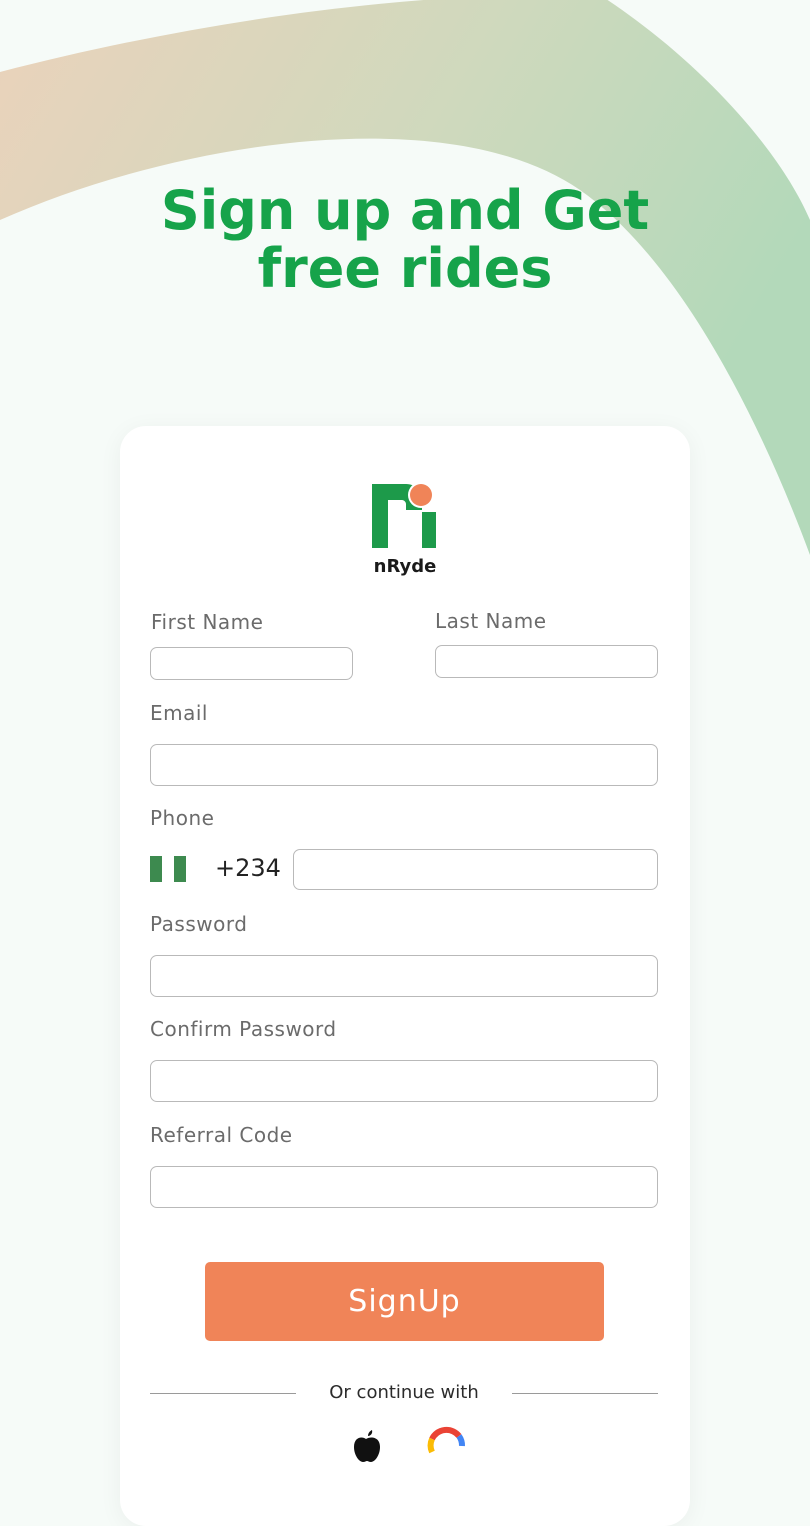  I want to click on or-continue-with-text: Or continue with, so click(404, 1392).